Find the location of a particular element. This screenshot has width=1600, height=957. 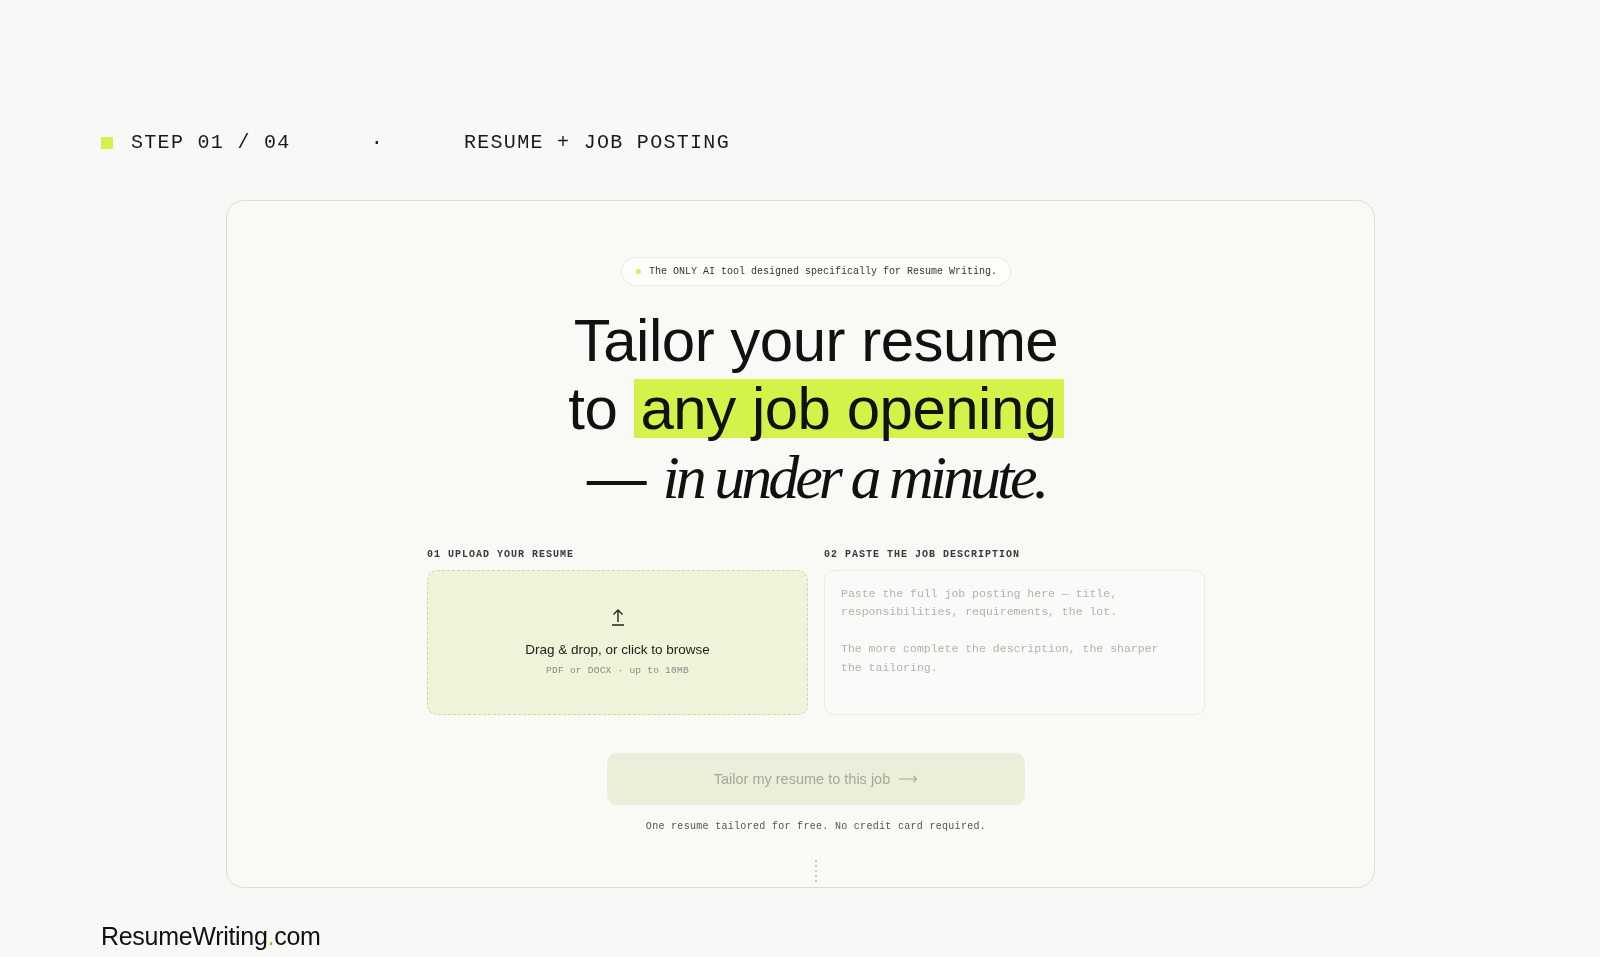

square-marker-icon is located at coordinates (107, 143).